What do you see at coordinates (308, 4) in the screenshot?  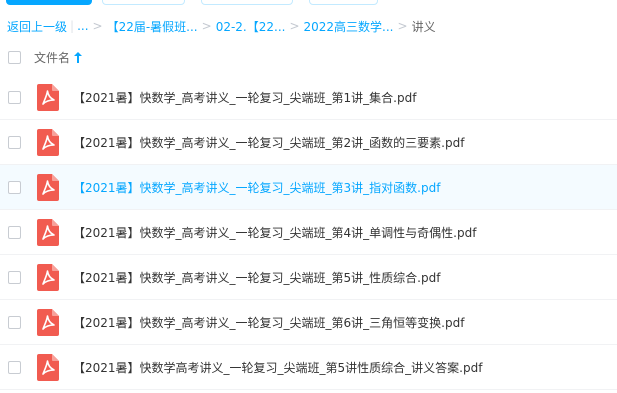 I see `toolbar` at bounding box center [308, 4].